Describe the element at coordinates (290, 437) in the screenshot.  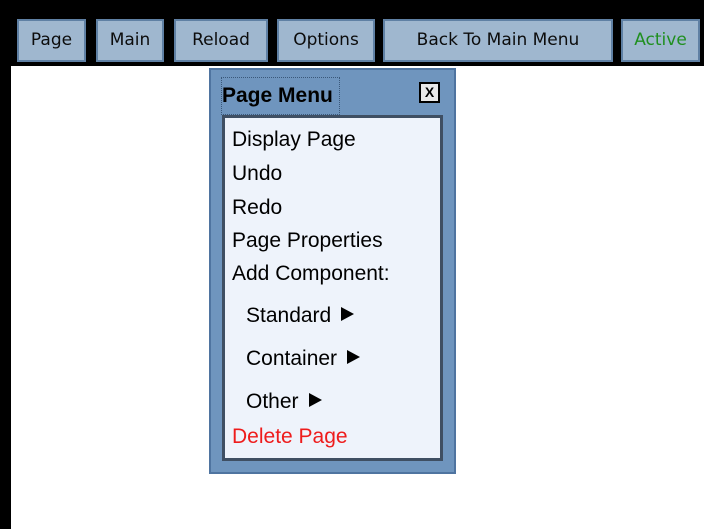
I see `menu-item-delete-page: Delete Page` at that location.